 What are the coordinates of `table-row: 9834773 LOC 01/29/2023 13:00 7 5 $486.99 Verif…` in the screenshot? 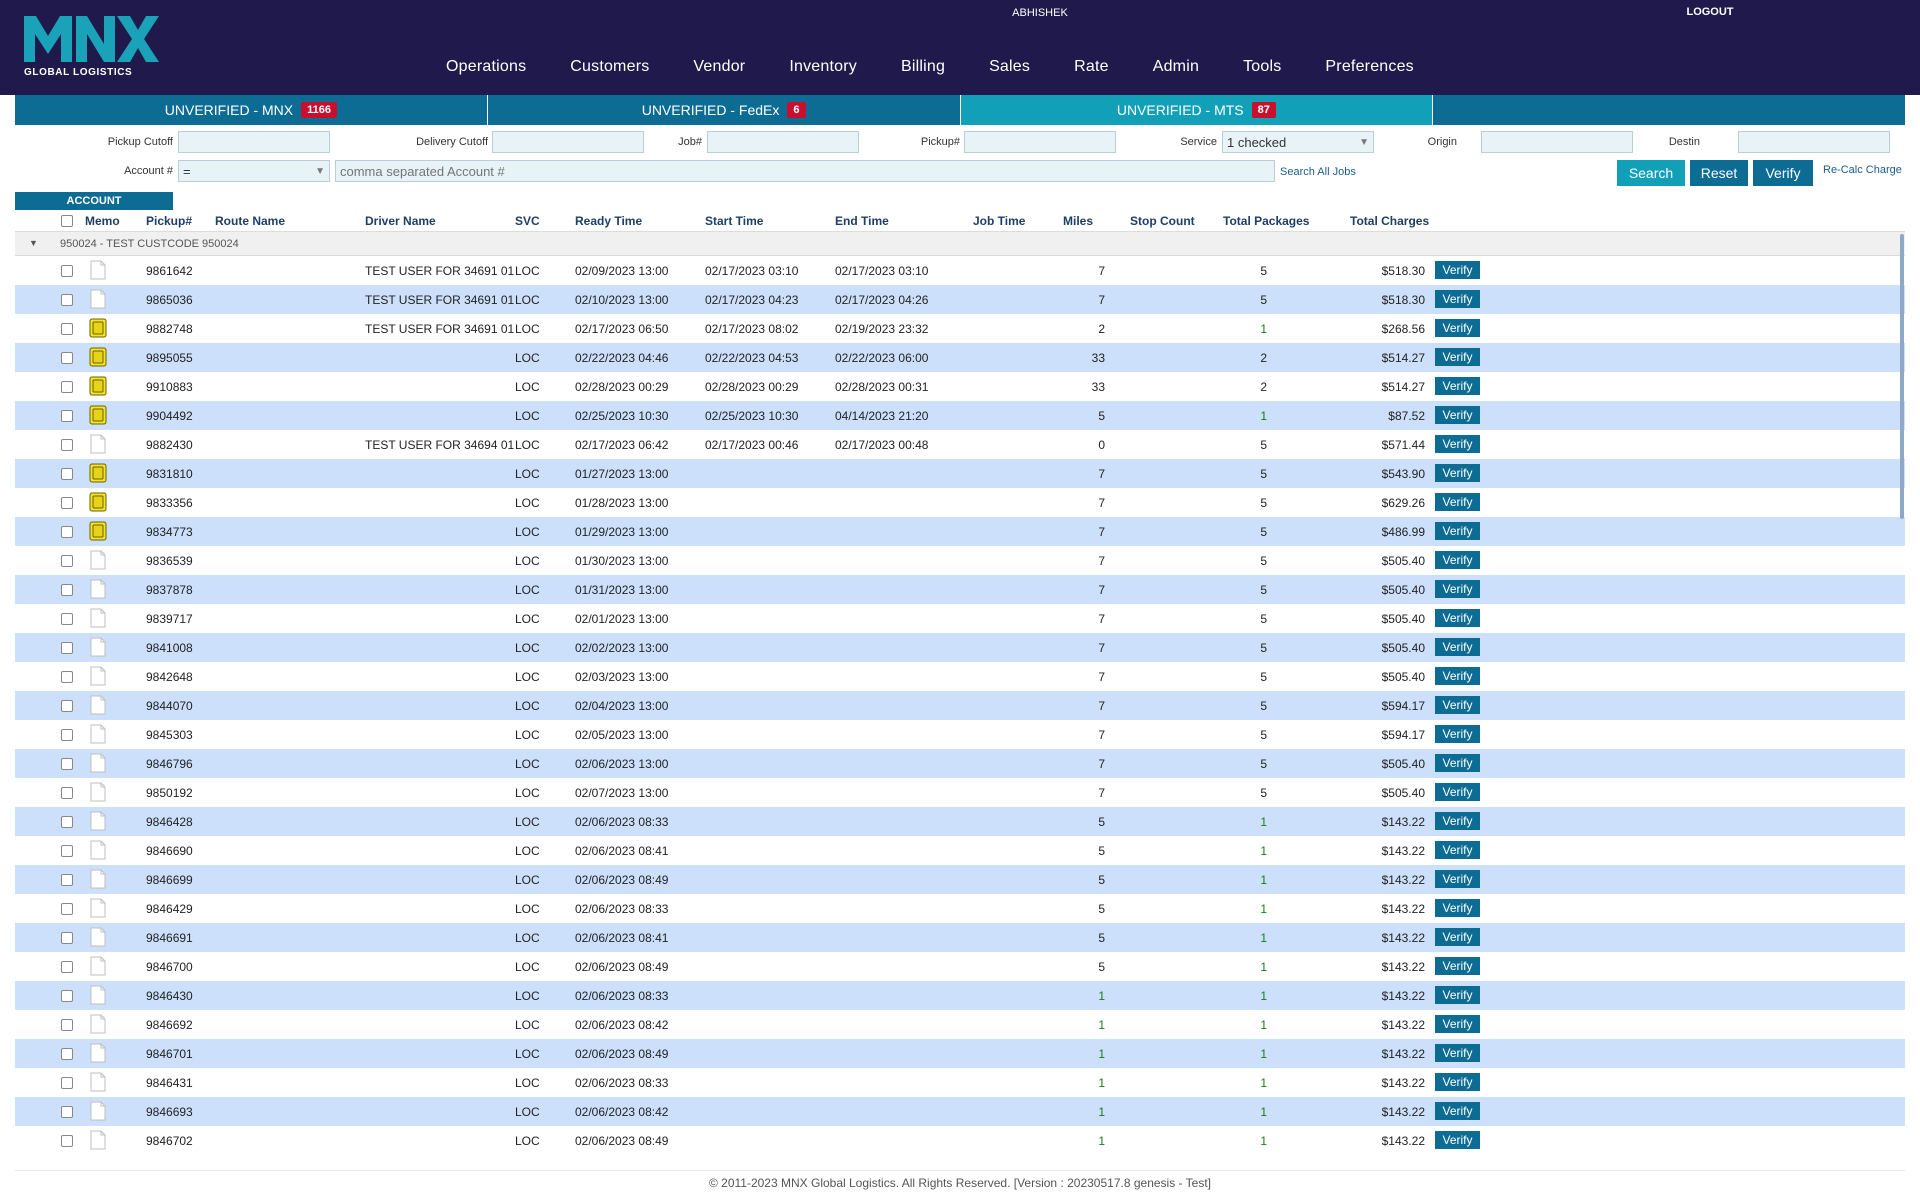 It's located at (960, 531).